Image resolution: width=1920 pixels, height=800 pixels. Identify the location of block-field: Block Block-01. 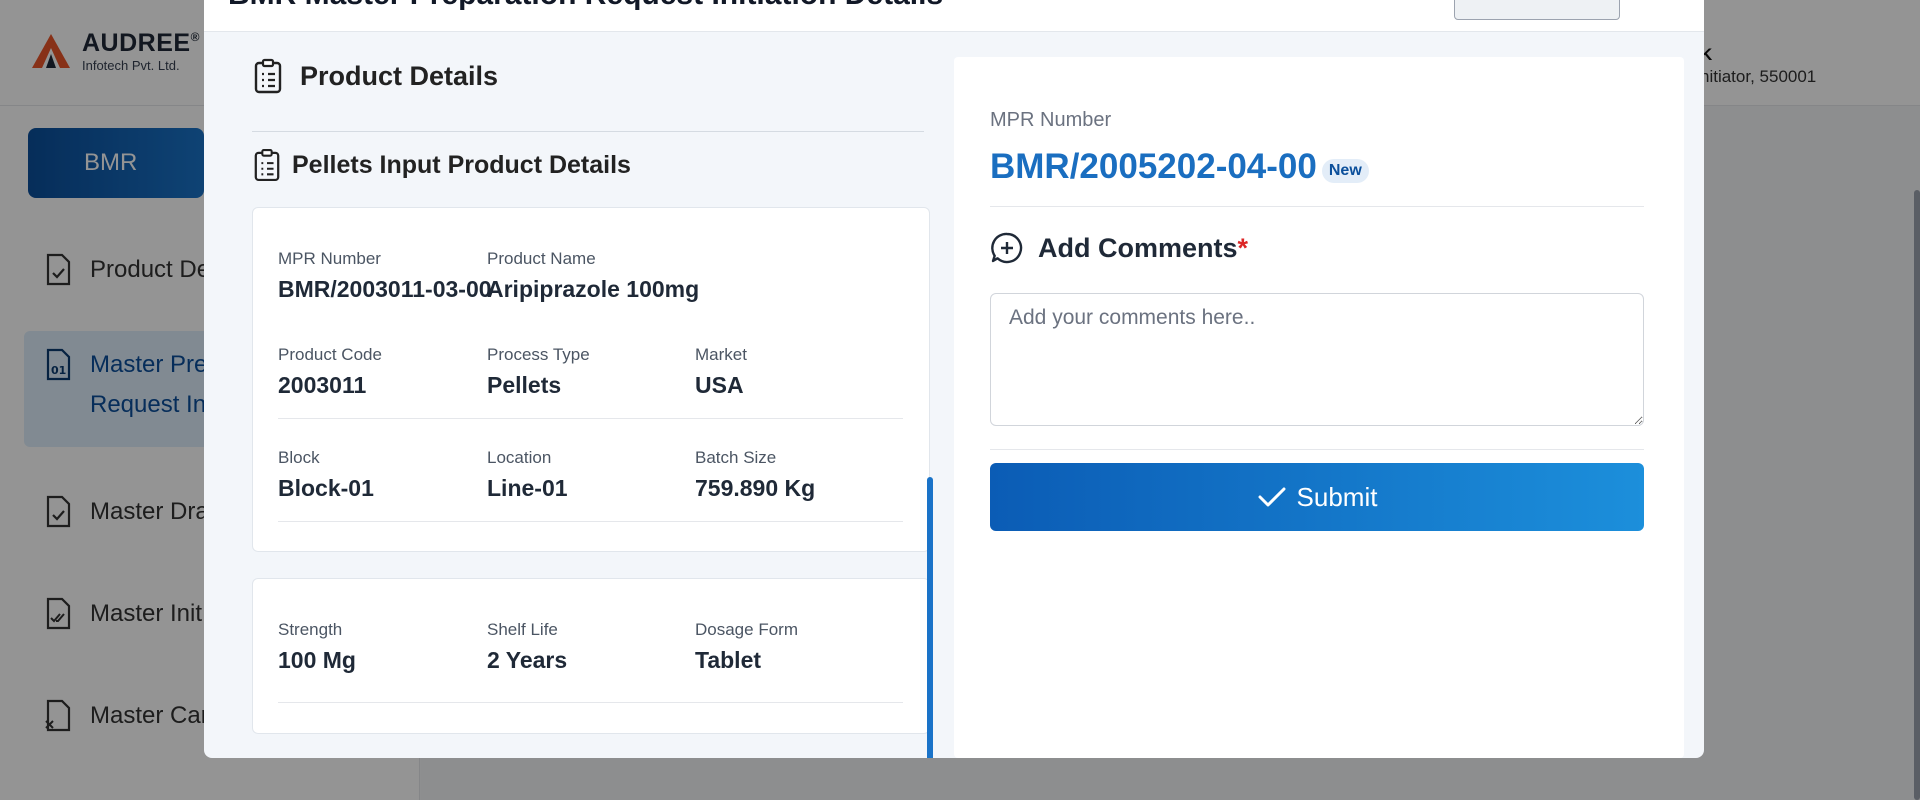
(326, 475).